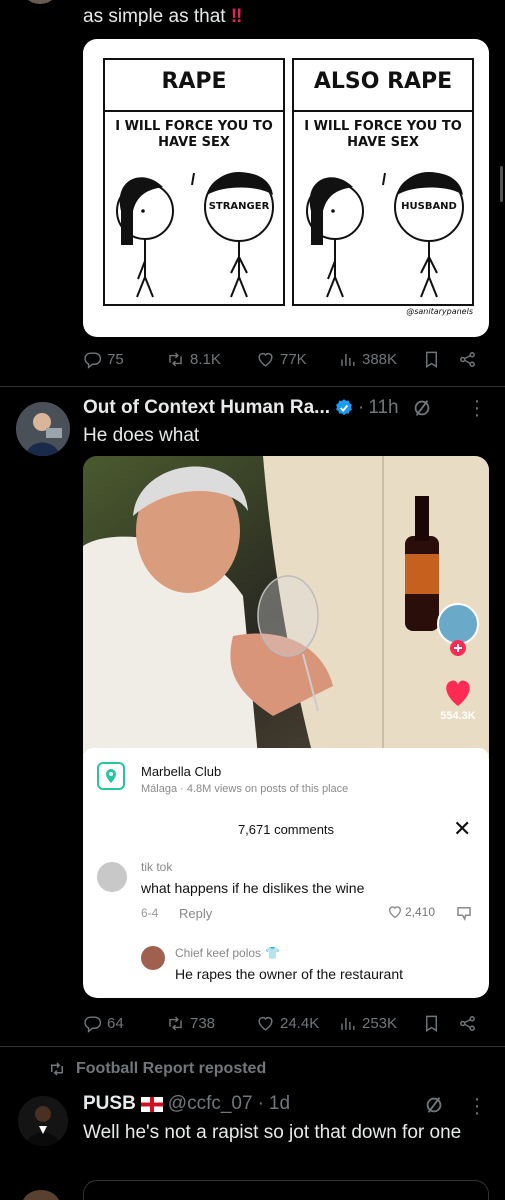 This screenshot has width=505, height=1200. Describe the element at coordinates (293, 359) in the screenshot. I see `like-count: 77K` at that location.